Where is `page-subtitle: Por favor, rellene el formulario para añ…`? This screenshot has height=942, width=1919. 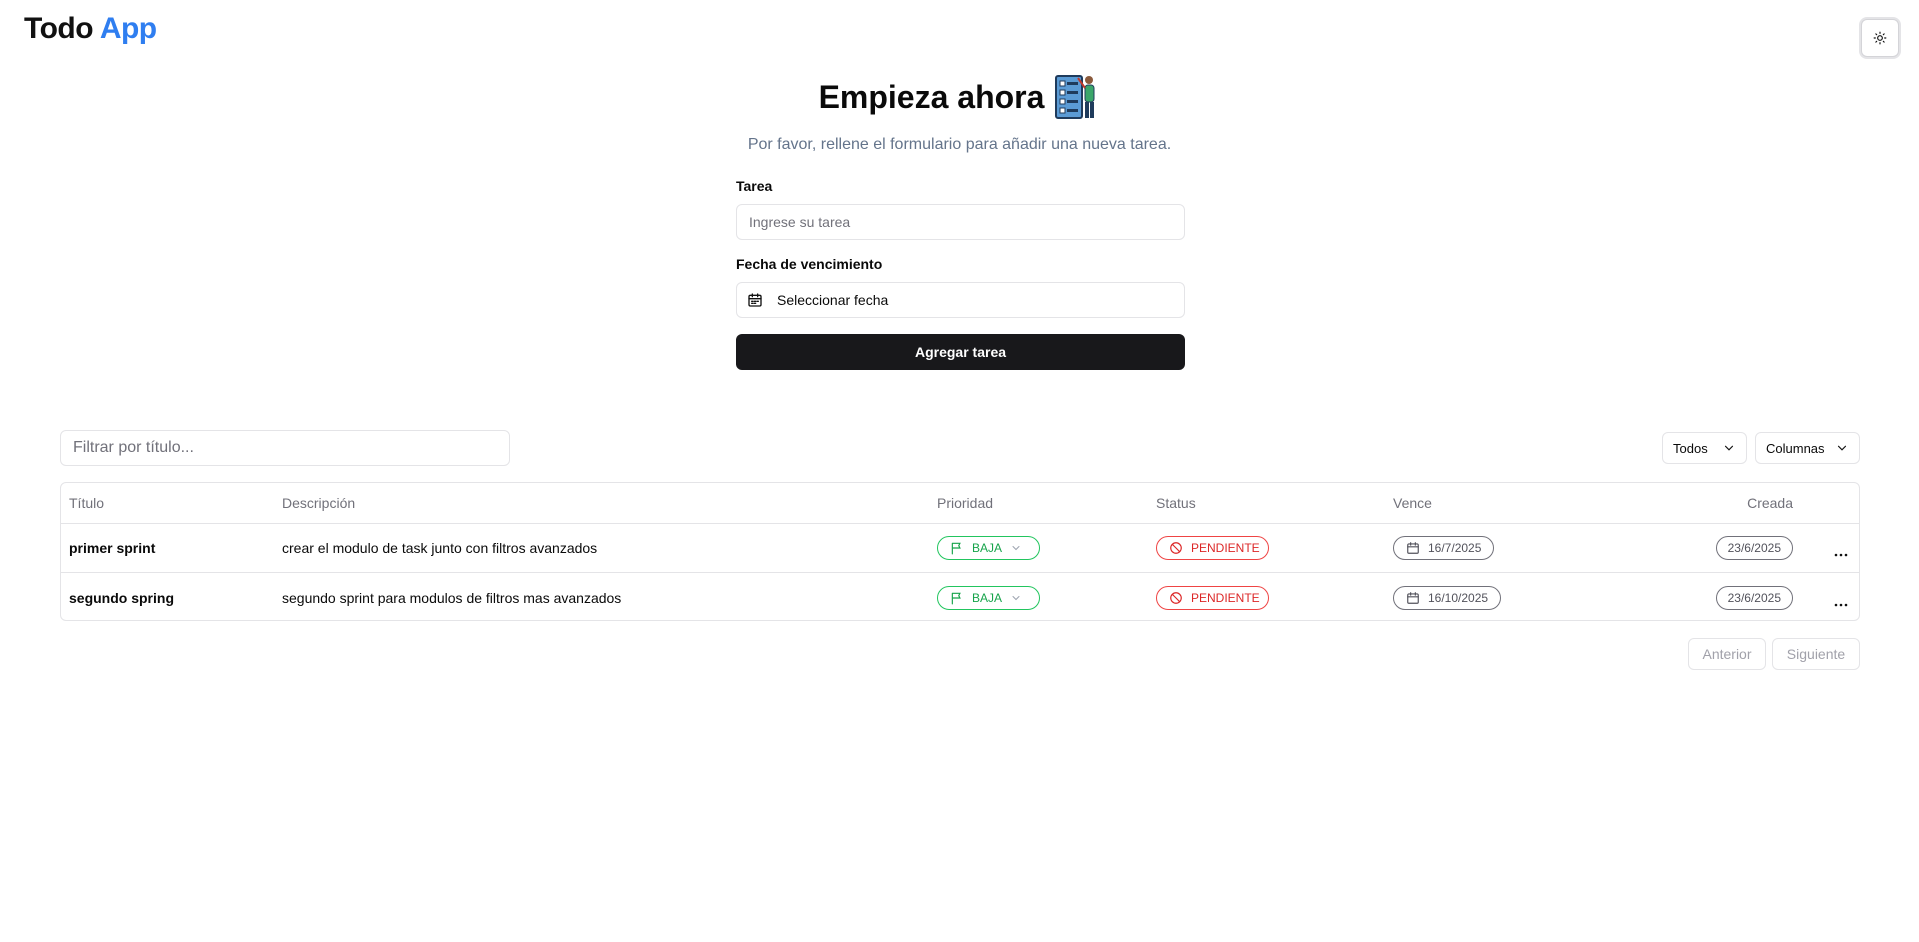
page-subtitle: Por favor, rellene el formulario para añ… is located at coordinates (959, 144).